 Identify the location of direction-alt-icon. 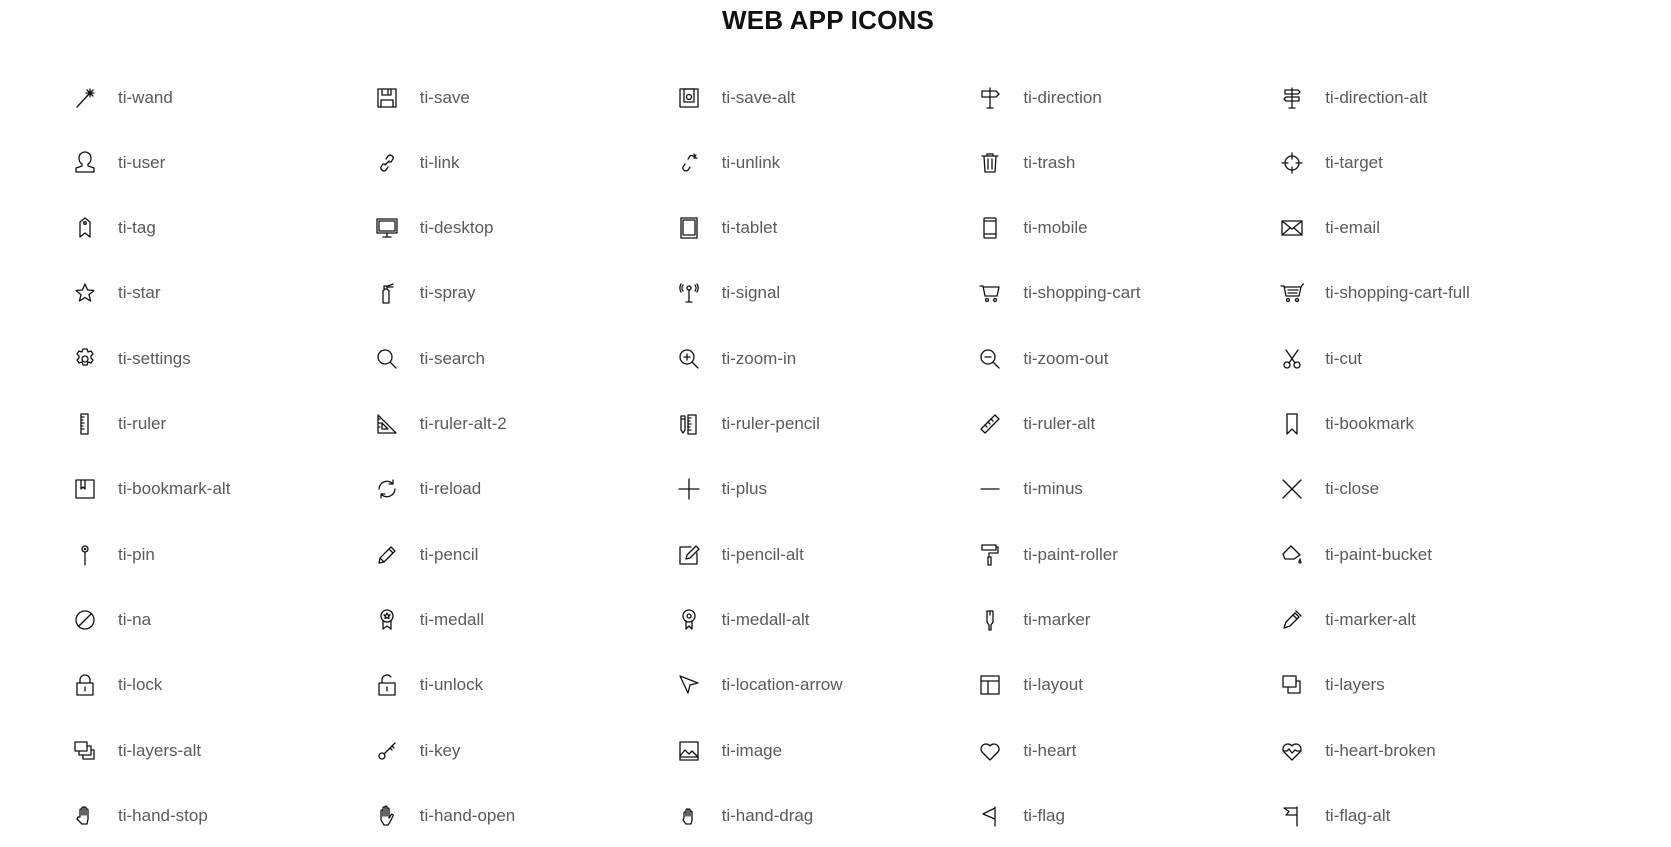
(1292, 98).